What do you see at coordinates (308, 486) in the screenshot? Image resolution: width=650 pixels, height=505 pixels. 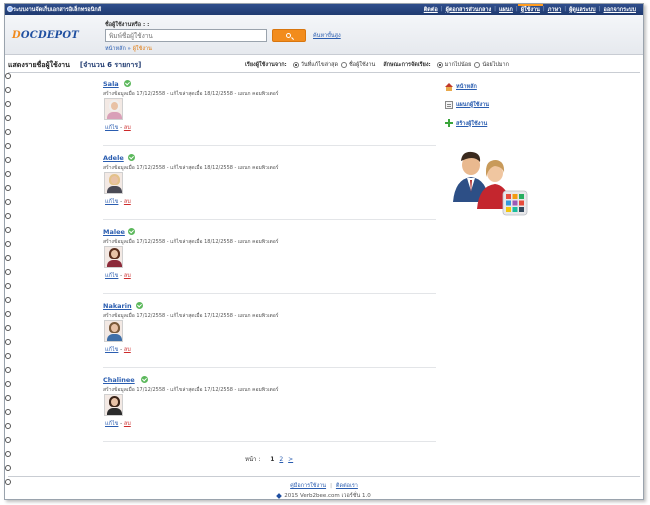 I see `footer-manual-link: คู่มือการใช้งาน` at bounding box center [308, 486].